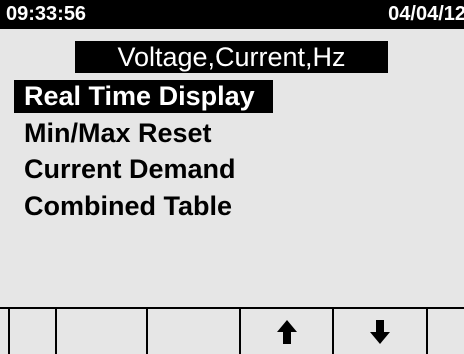  I want to click on menu-item-current-demand: Current Demand, so click(130, 169).